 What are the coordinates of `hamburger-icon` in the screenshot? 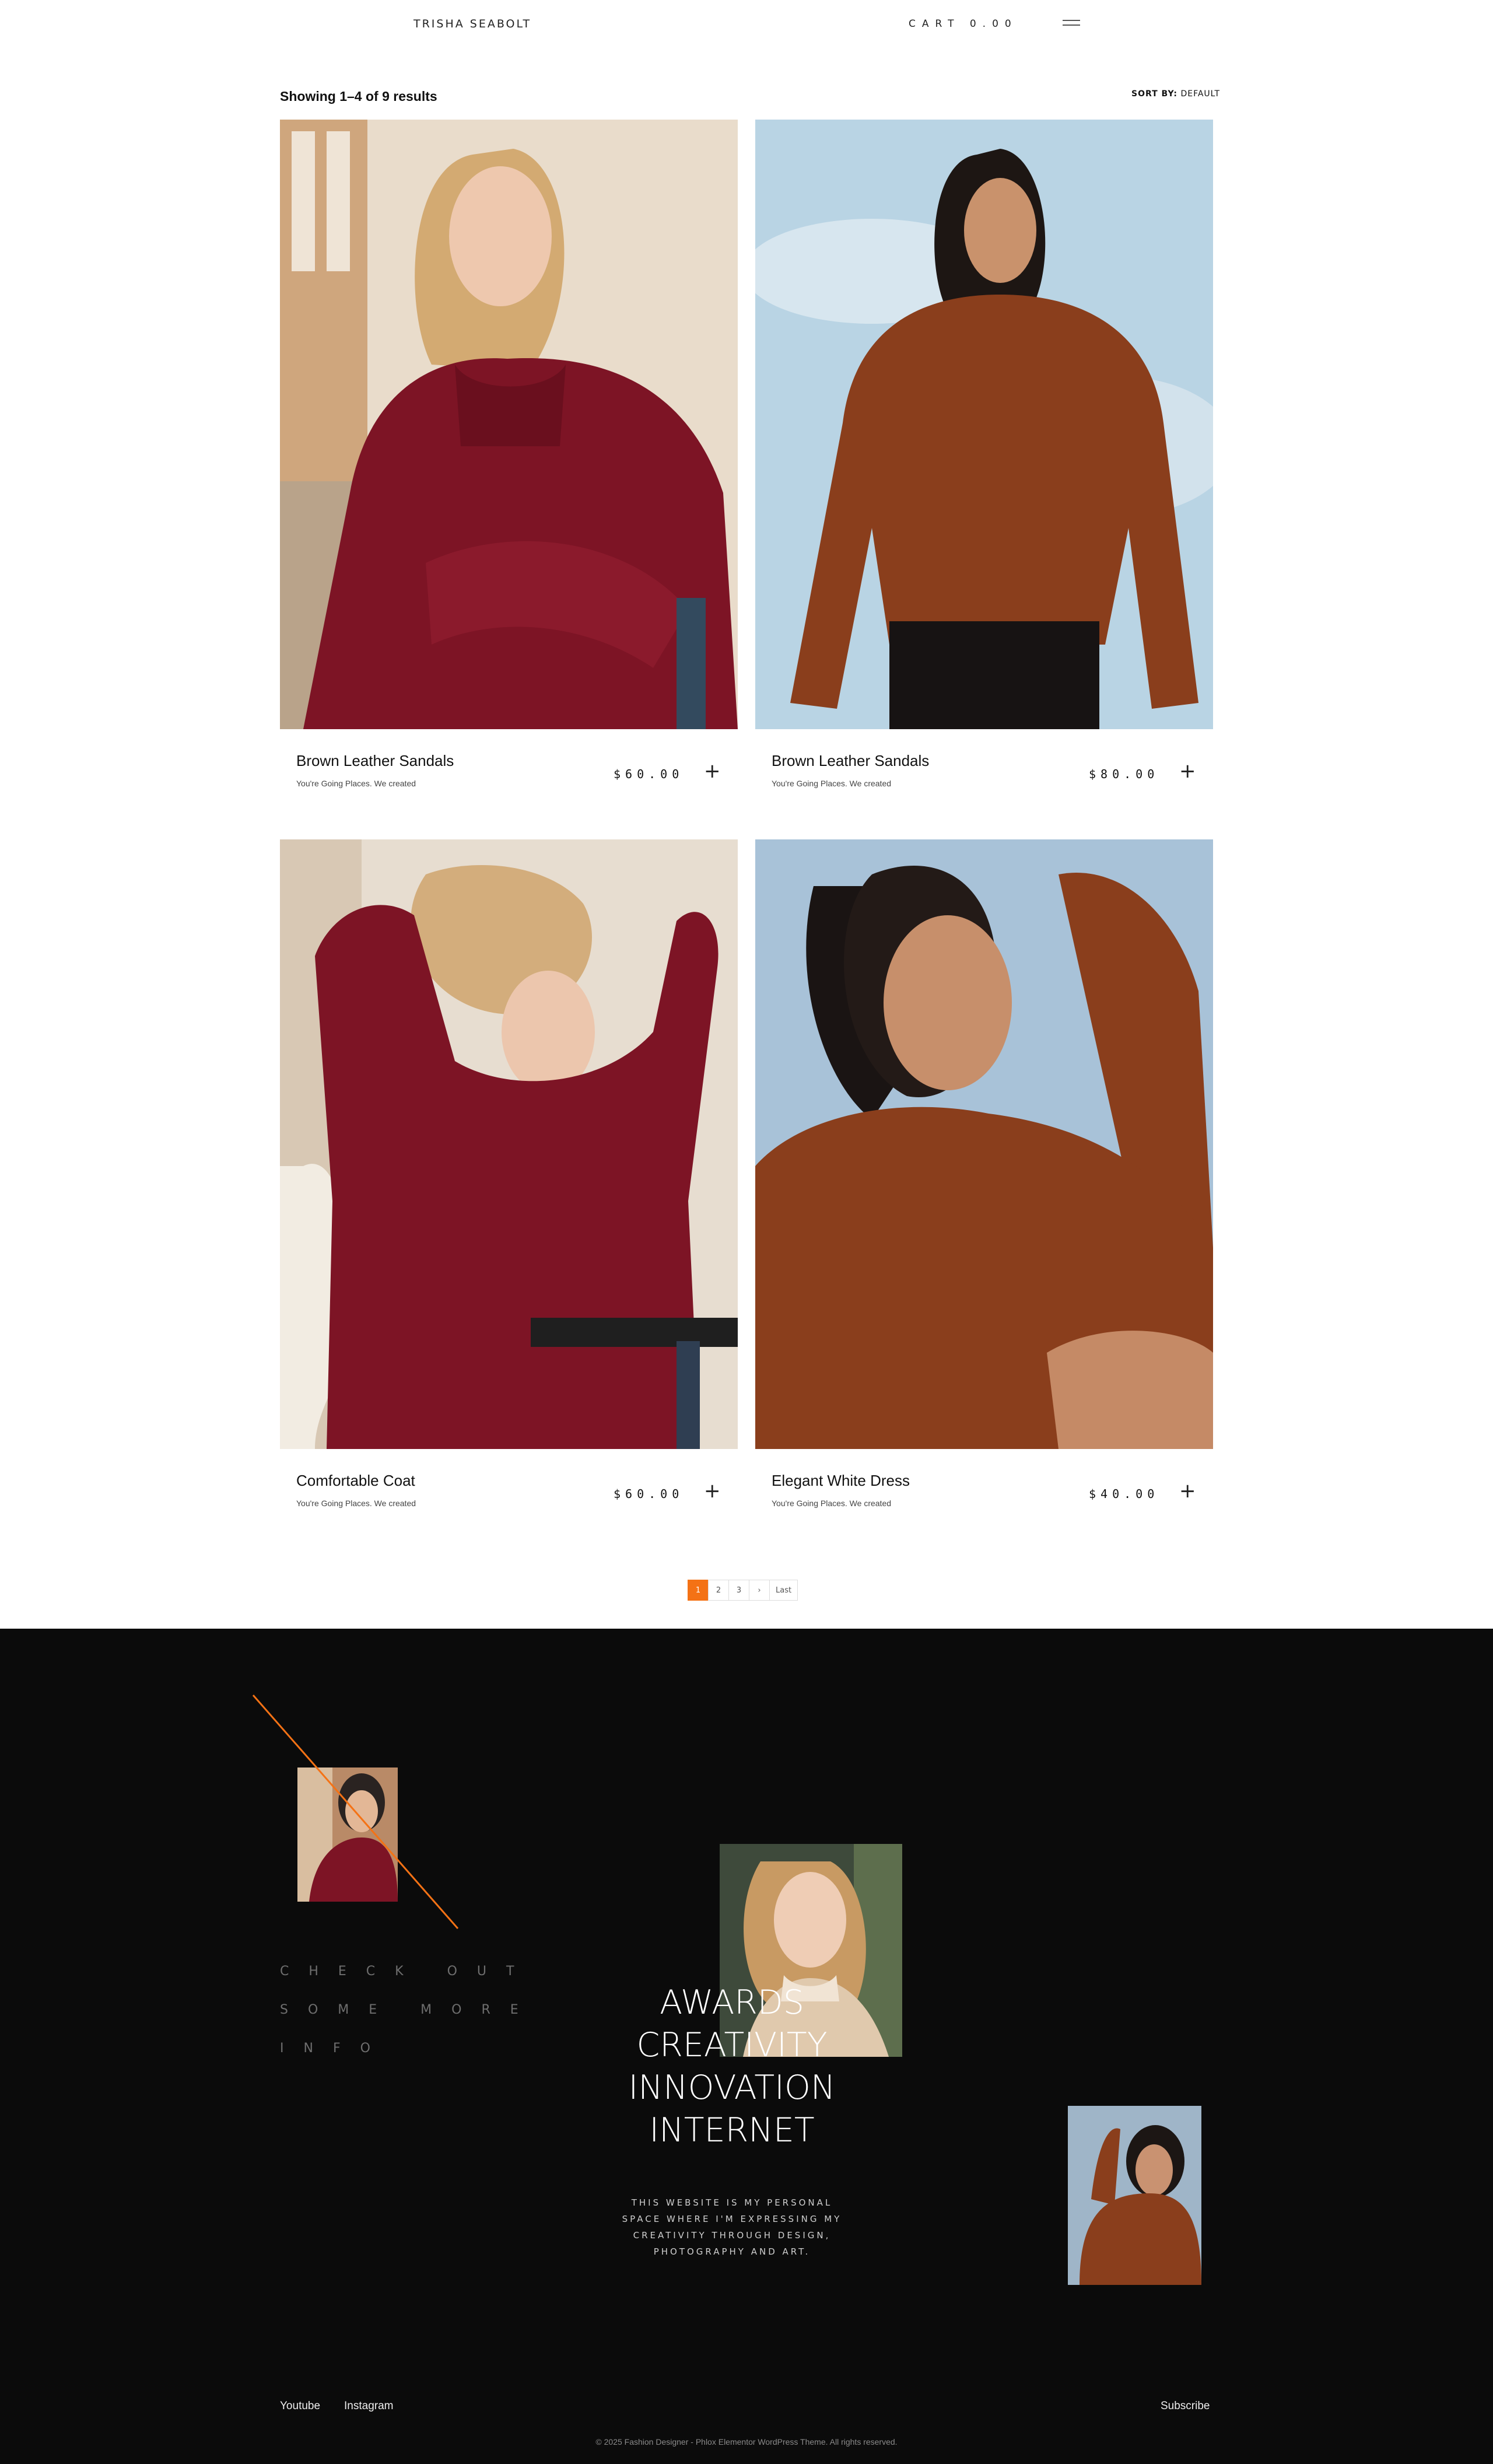 It's located at (1071, 23).